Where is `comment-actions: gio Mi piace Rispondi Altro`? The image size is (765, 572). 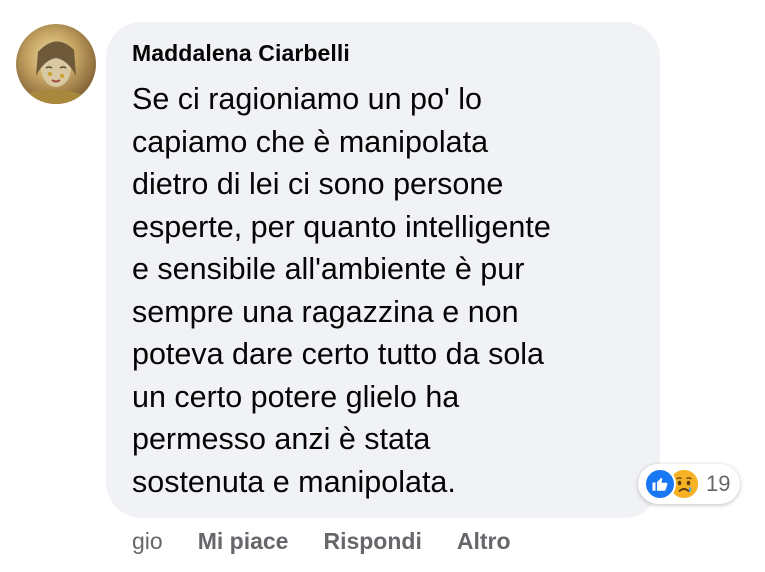 comment-actions: gio Mi piace Rispondi Altro is located at coordinates (339, 541).